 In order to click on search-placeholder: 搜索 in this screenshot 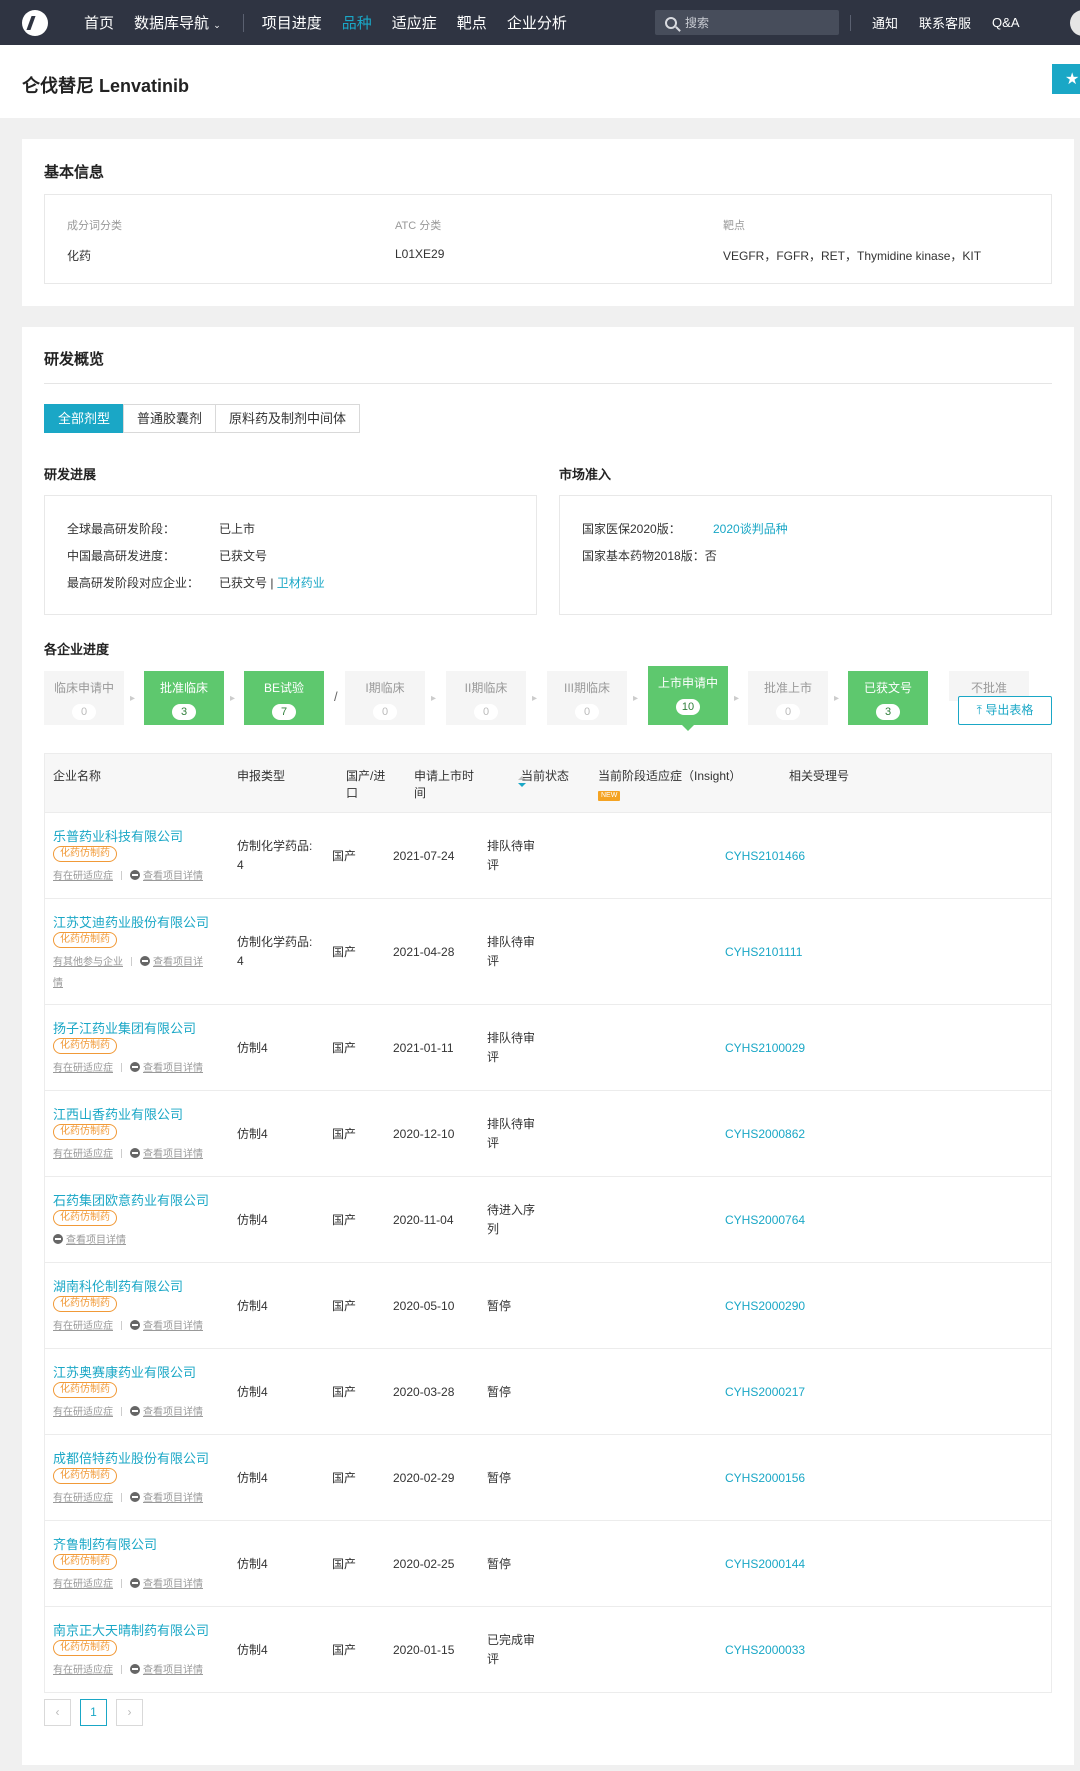, I will do `click(697, 23)`.